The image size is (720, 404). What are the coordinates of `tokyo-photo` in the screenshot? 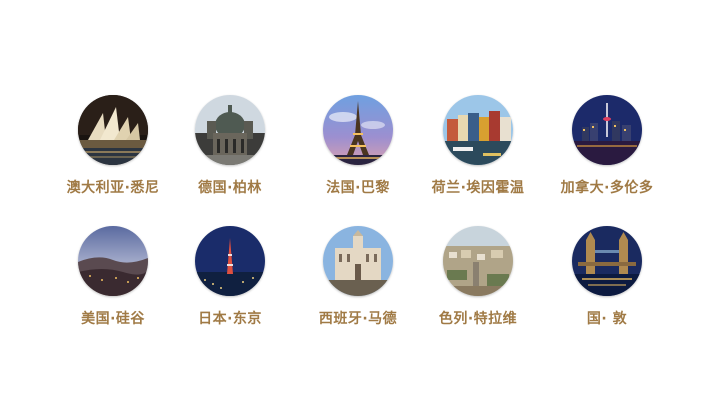 It's located at (230, 261).